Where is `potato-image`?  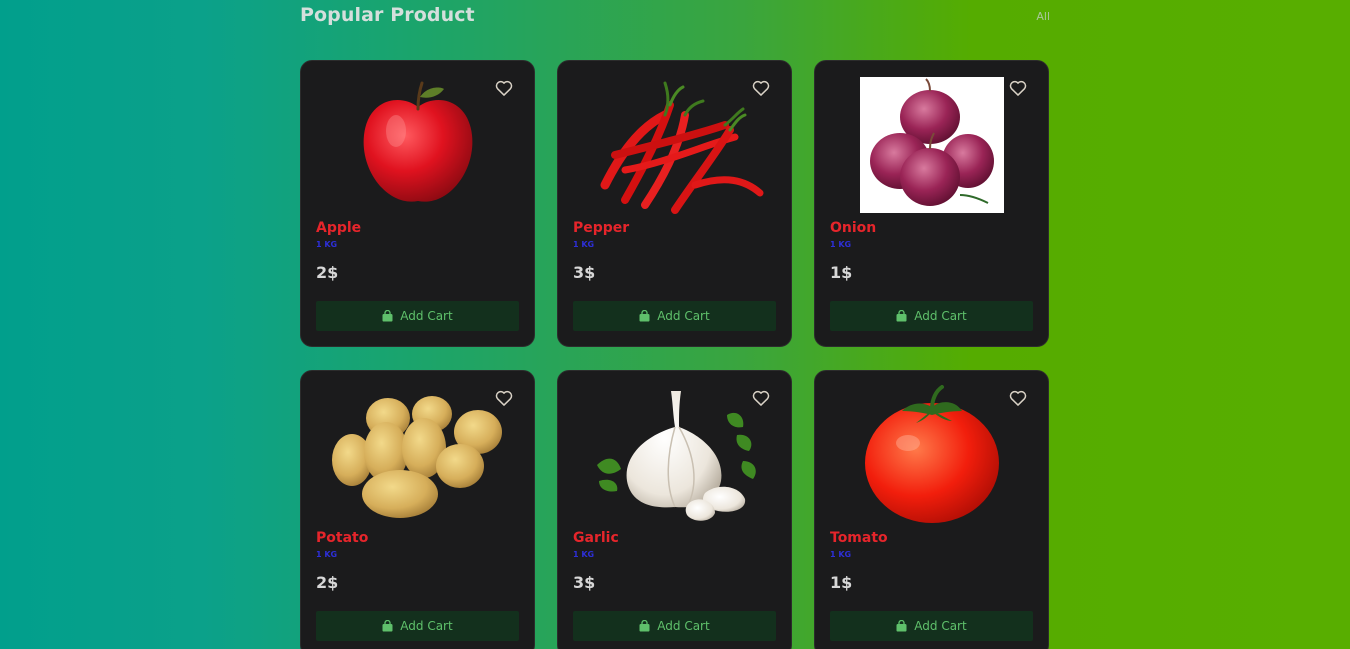
potato-image is located at coordinates (417, 455).